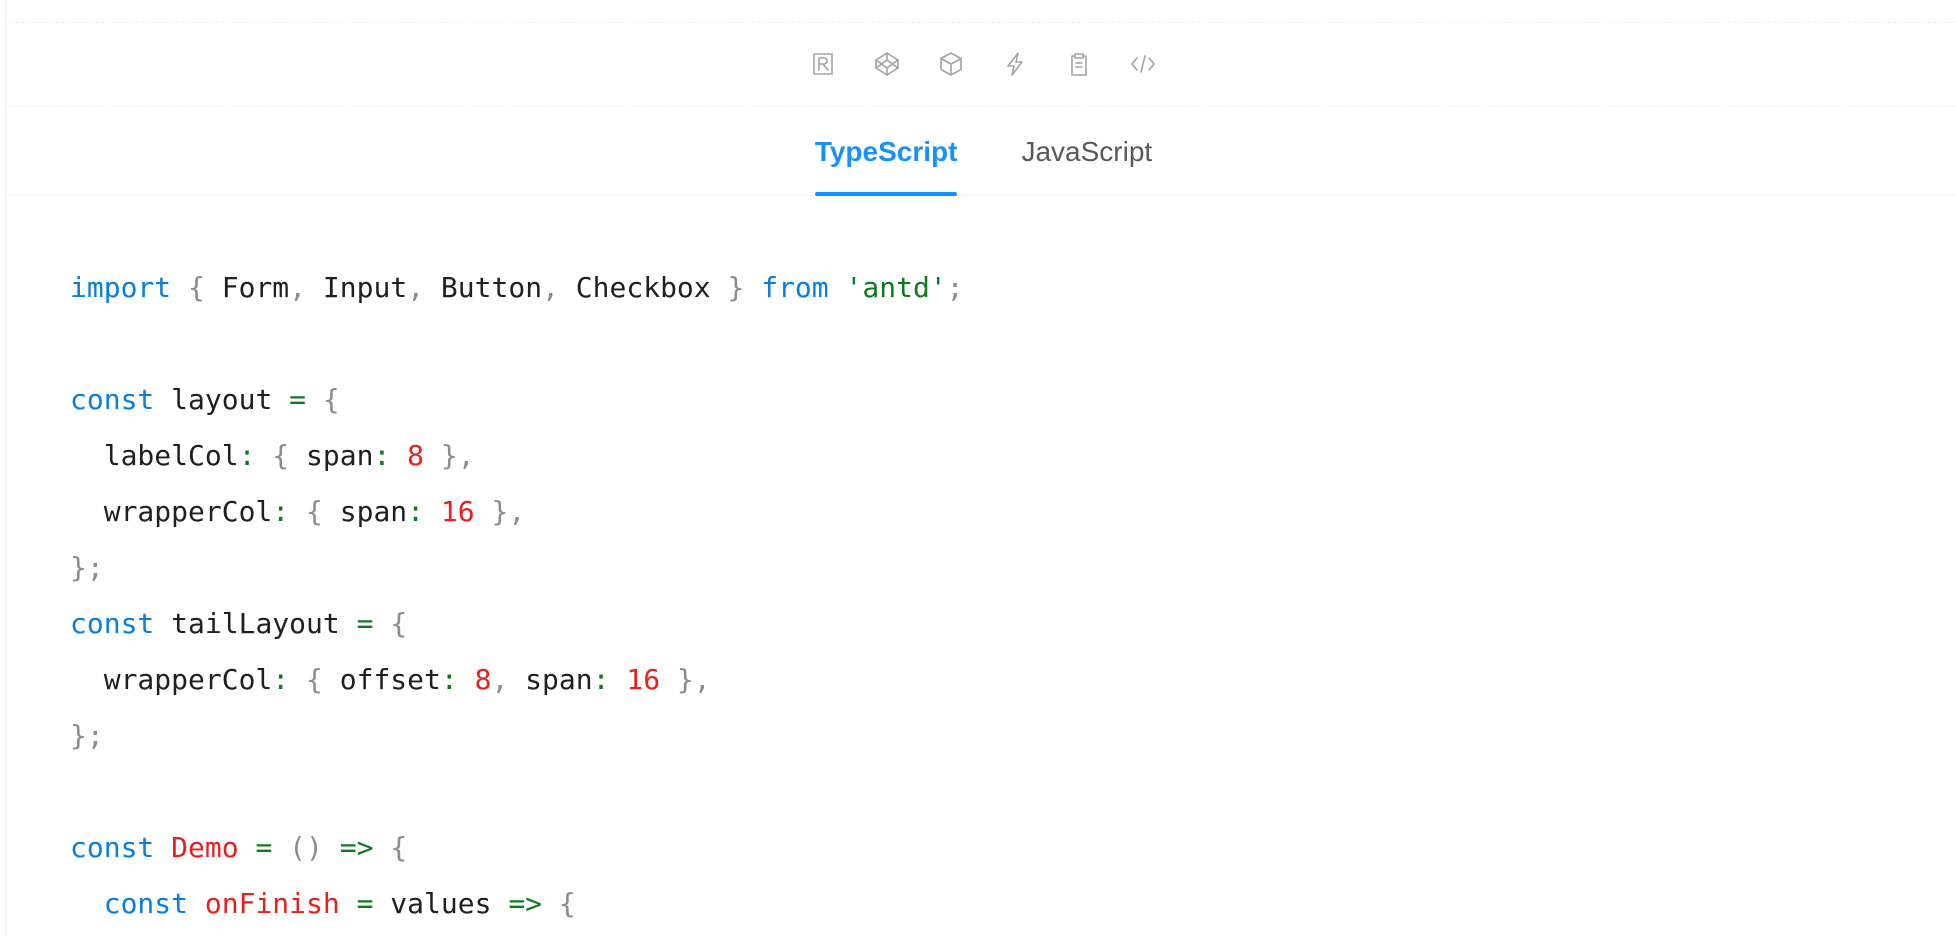 The width and height of the screenshot is (1956, 936). Describe the element at coordinates (154, 455) in the screenshot. I see `code-token: labelCol` at that location.